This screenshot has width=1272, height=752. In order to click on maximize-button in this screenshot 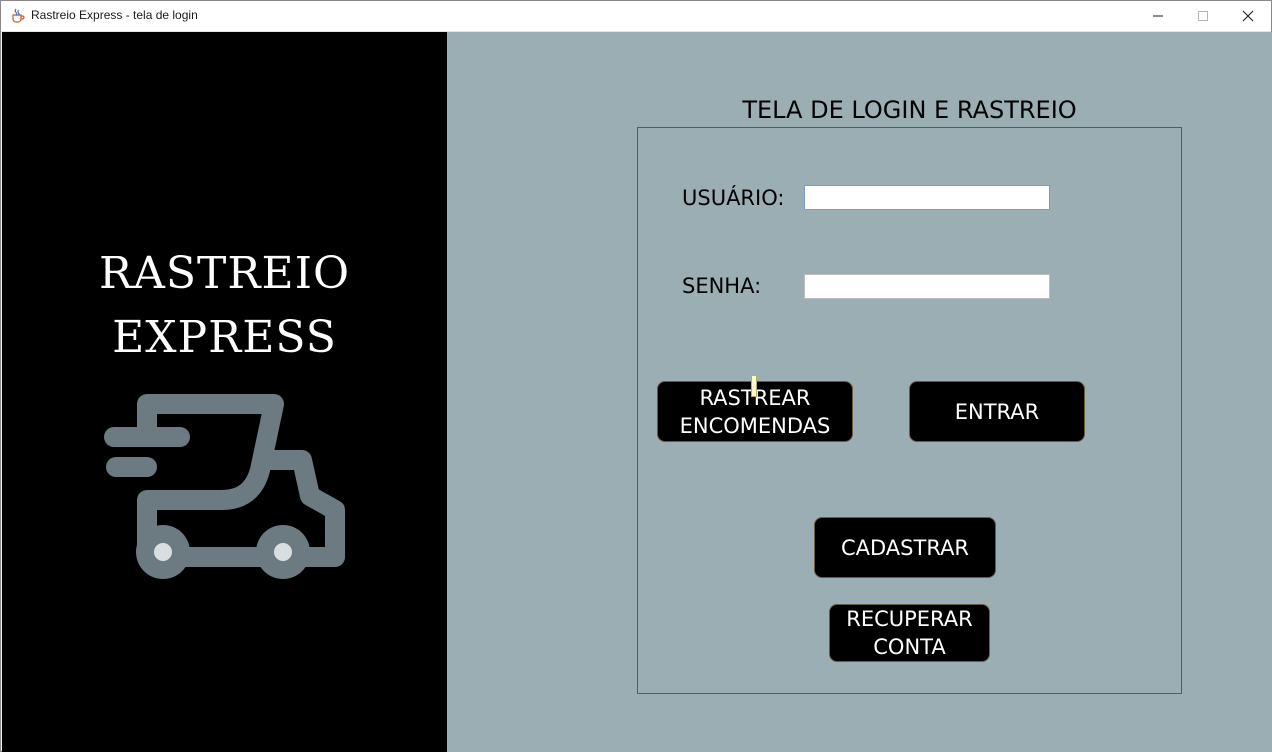, I will do `click(1203, 16)`.